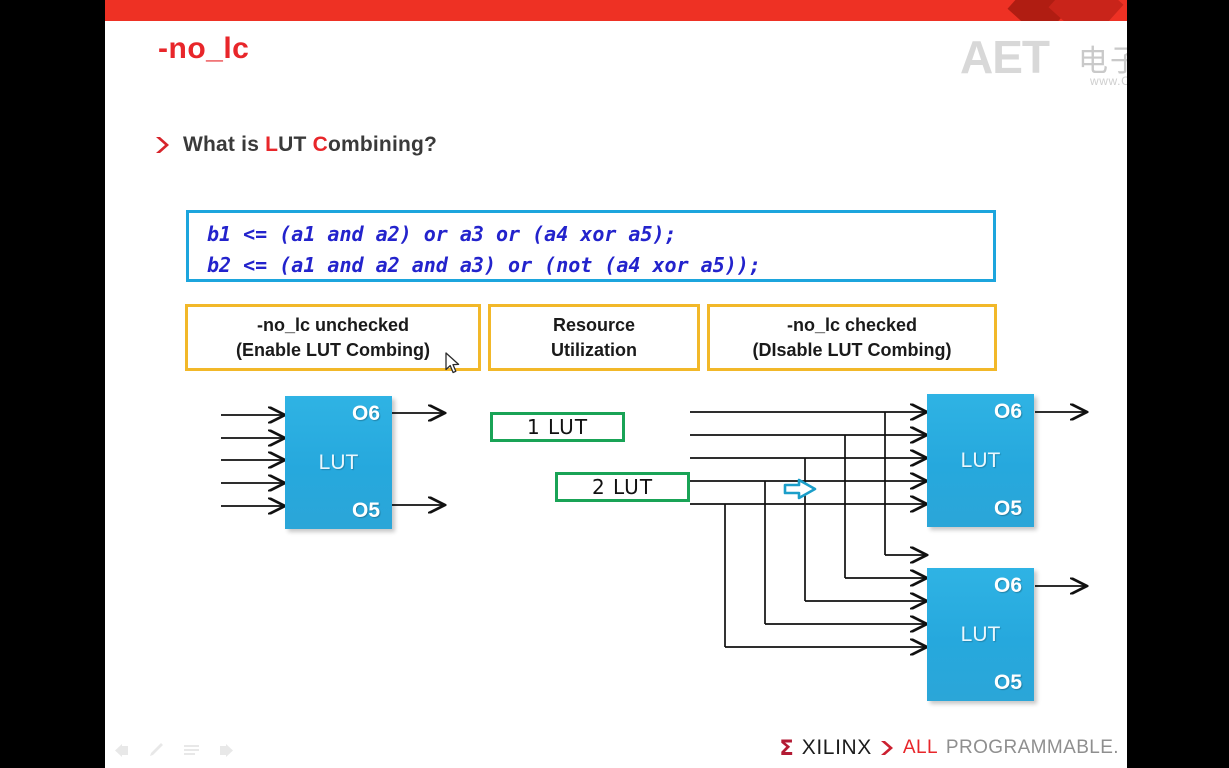 This screenshot has height=768, width=1229. I want to click on watermark: AET 电子技术应用 www.ChinaAET.com, so click(1043, 61).